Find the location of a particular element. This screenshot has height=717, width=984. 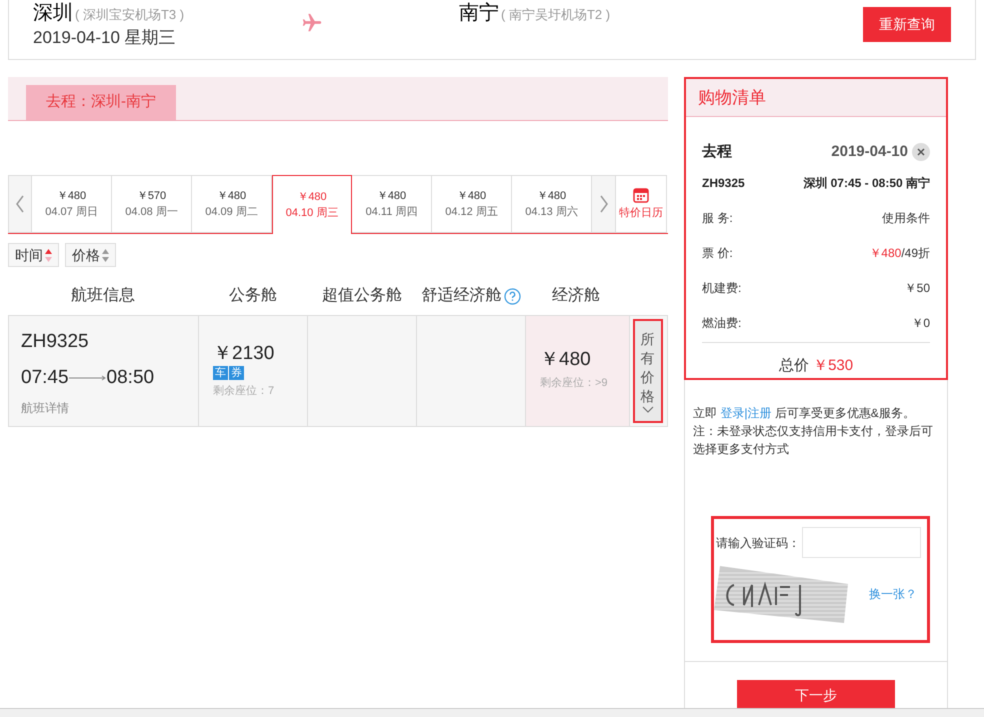

captcha-input is located at coordinates (861, 542).